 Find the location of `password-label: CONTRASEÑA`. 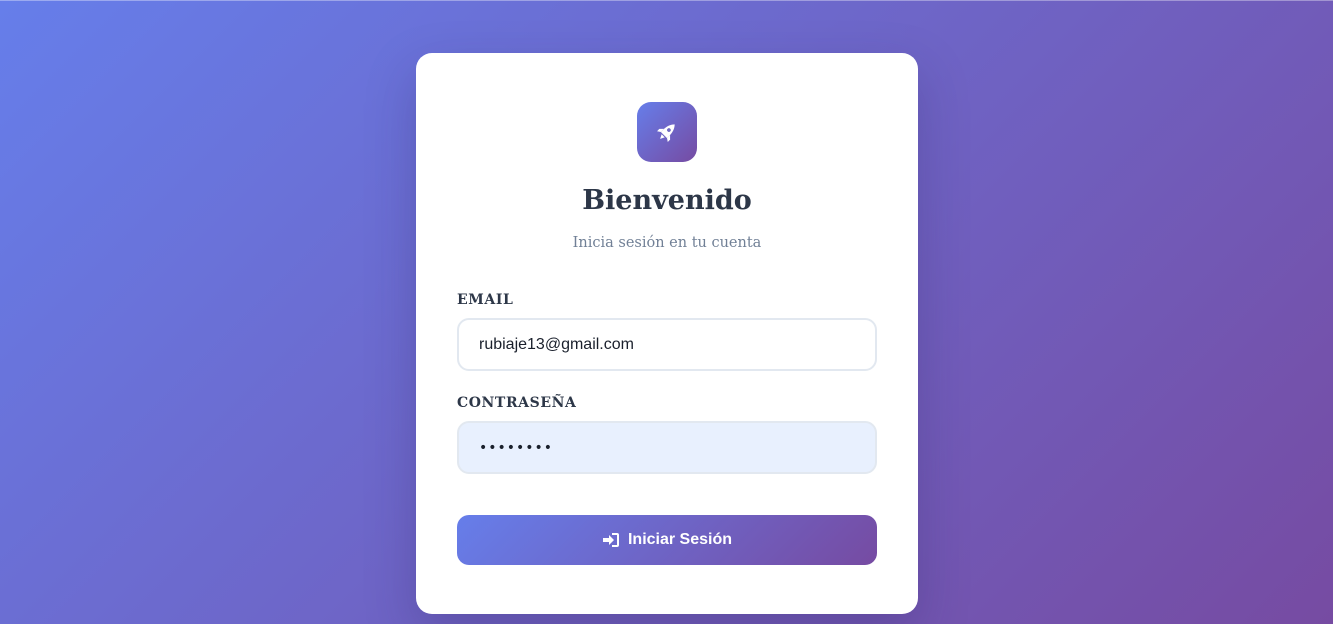

password-label: CONTRASEÑA is located at coordinates (517, 403).